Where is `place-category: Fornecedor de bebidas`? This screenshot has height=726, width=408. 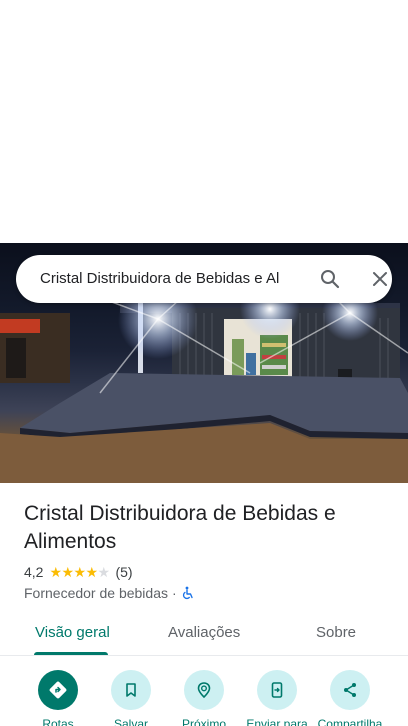
place-category: Fornecedor de bebidas is located at coordinates (96, 593).